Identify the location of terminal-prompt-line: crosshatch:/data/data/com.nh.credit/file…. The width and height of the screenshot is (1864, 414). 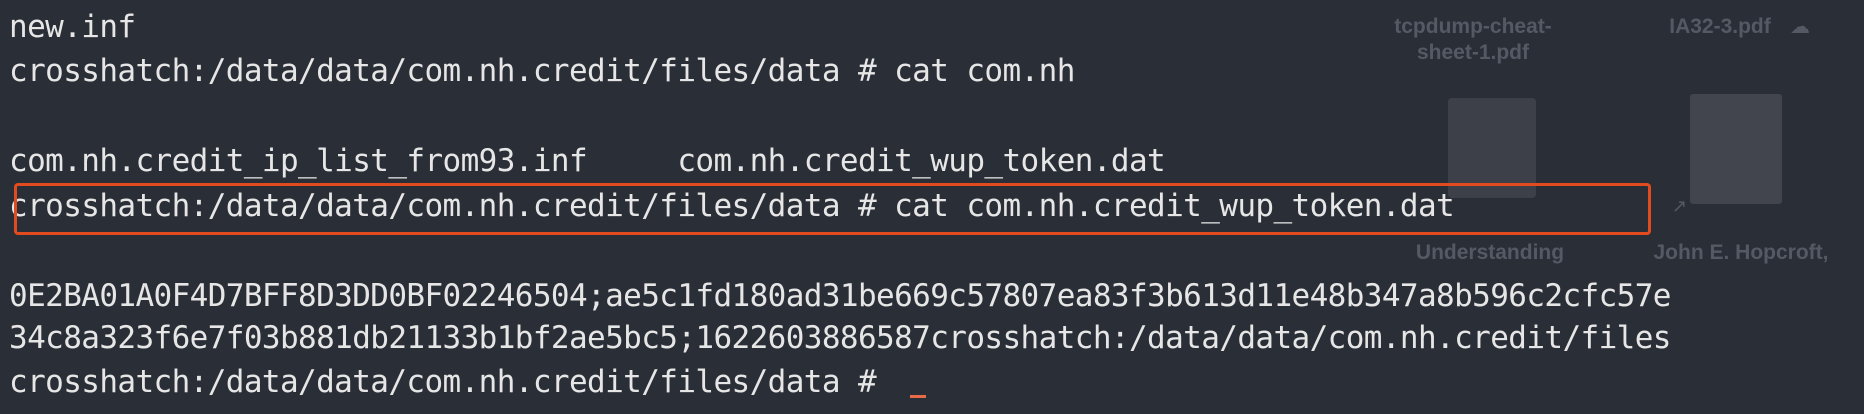
(468, 382).